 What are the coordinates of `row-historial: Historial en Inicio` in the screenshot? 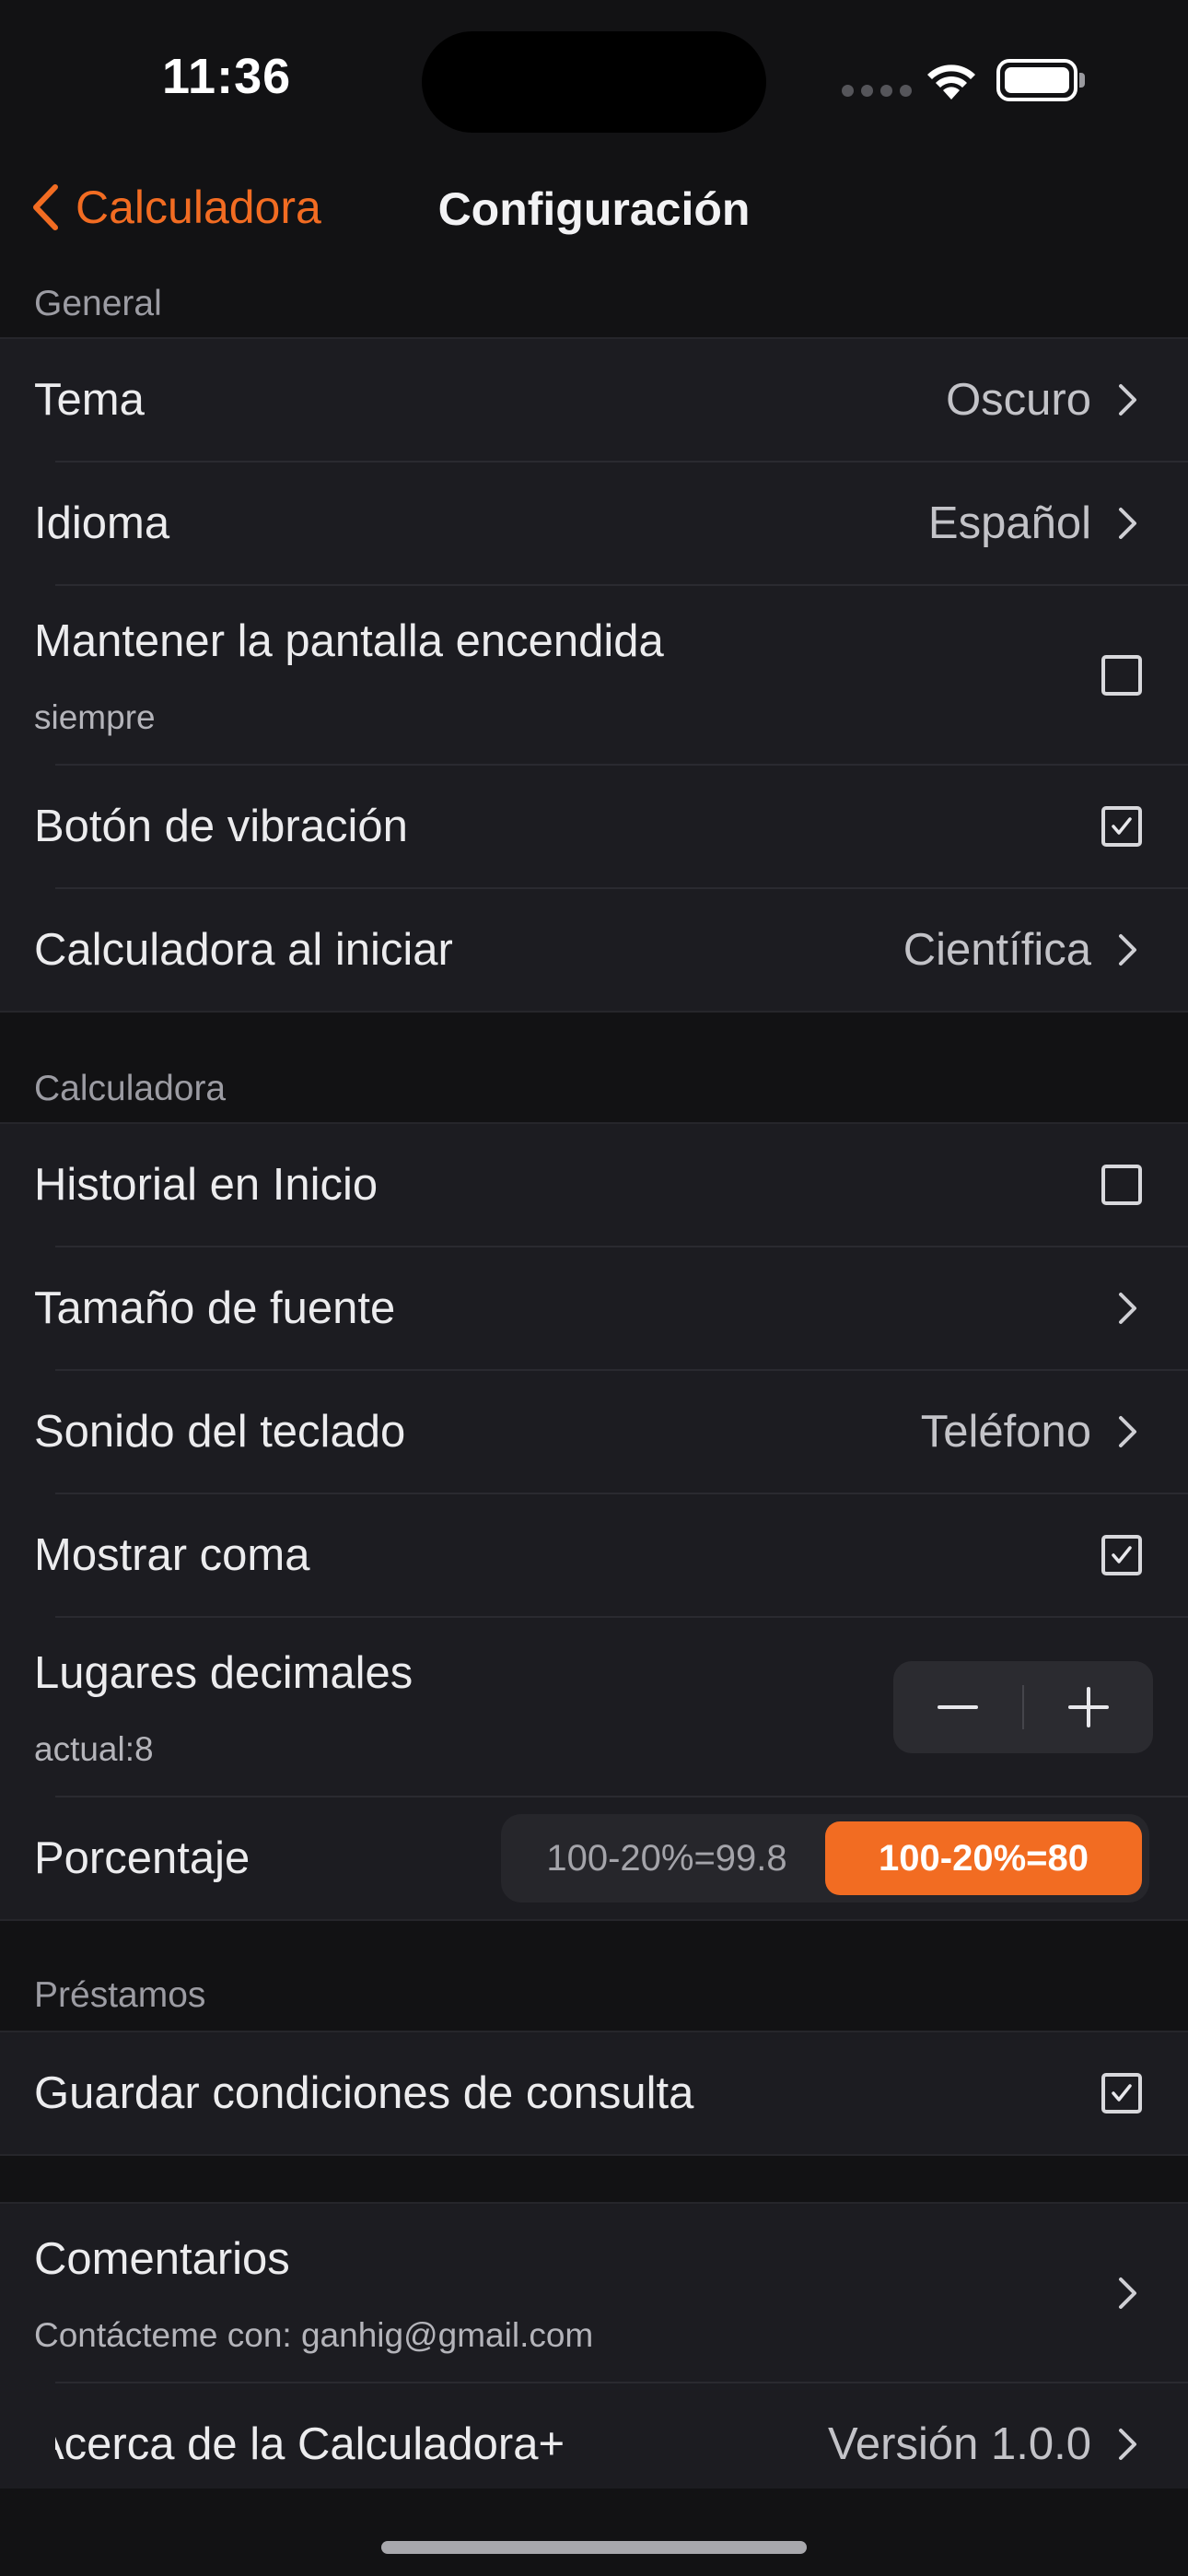 It's located at (611, 1185).